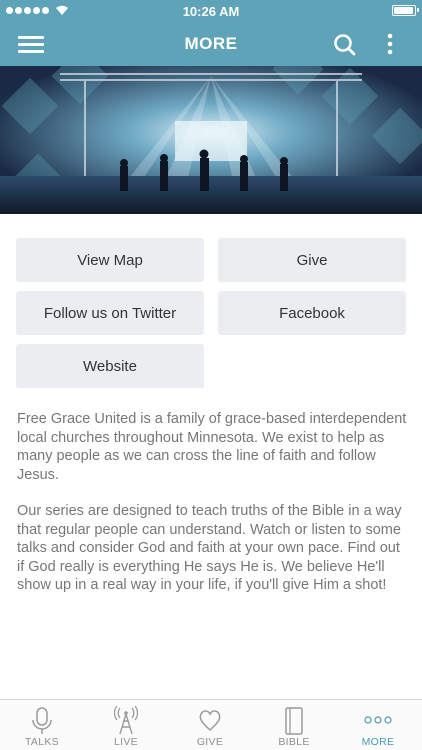 This screenshot has width=422, height=750. What do you see at coordinates (312, 313) in the screenshot?
I see `facebook-button: Facebook` at bounding box center [312, 313].